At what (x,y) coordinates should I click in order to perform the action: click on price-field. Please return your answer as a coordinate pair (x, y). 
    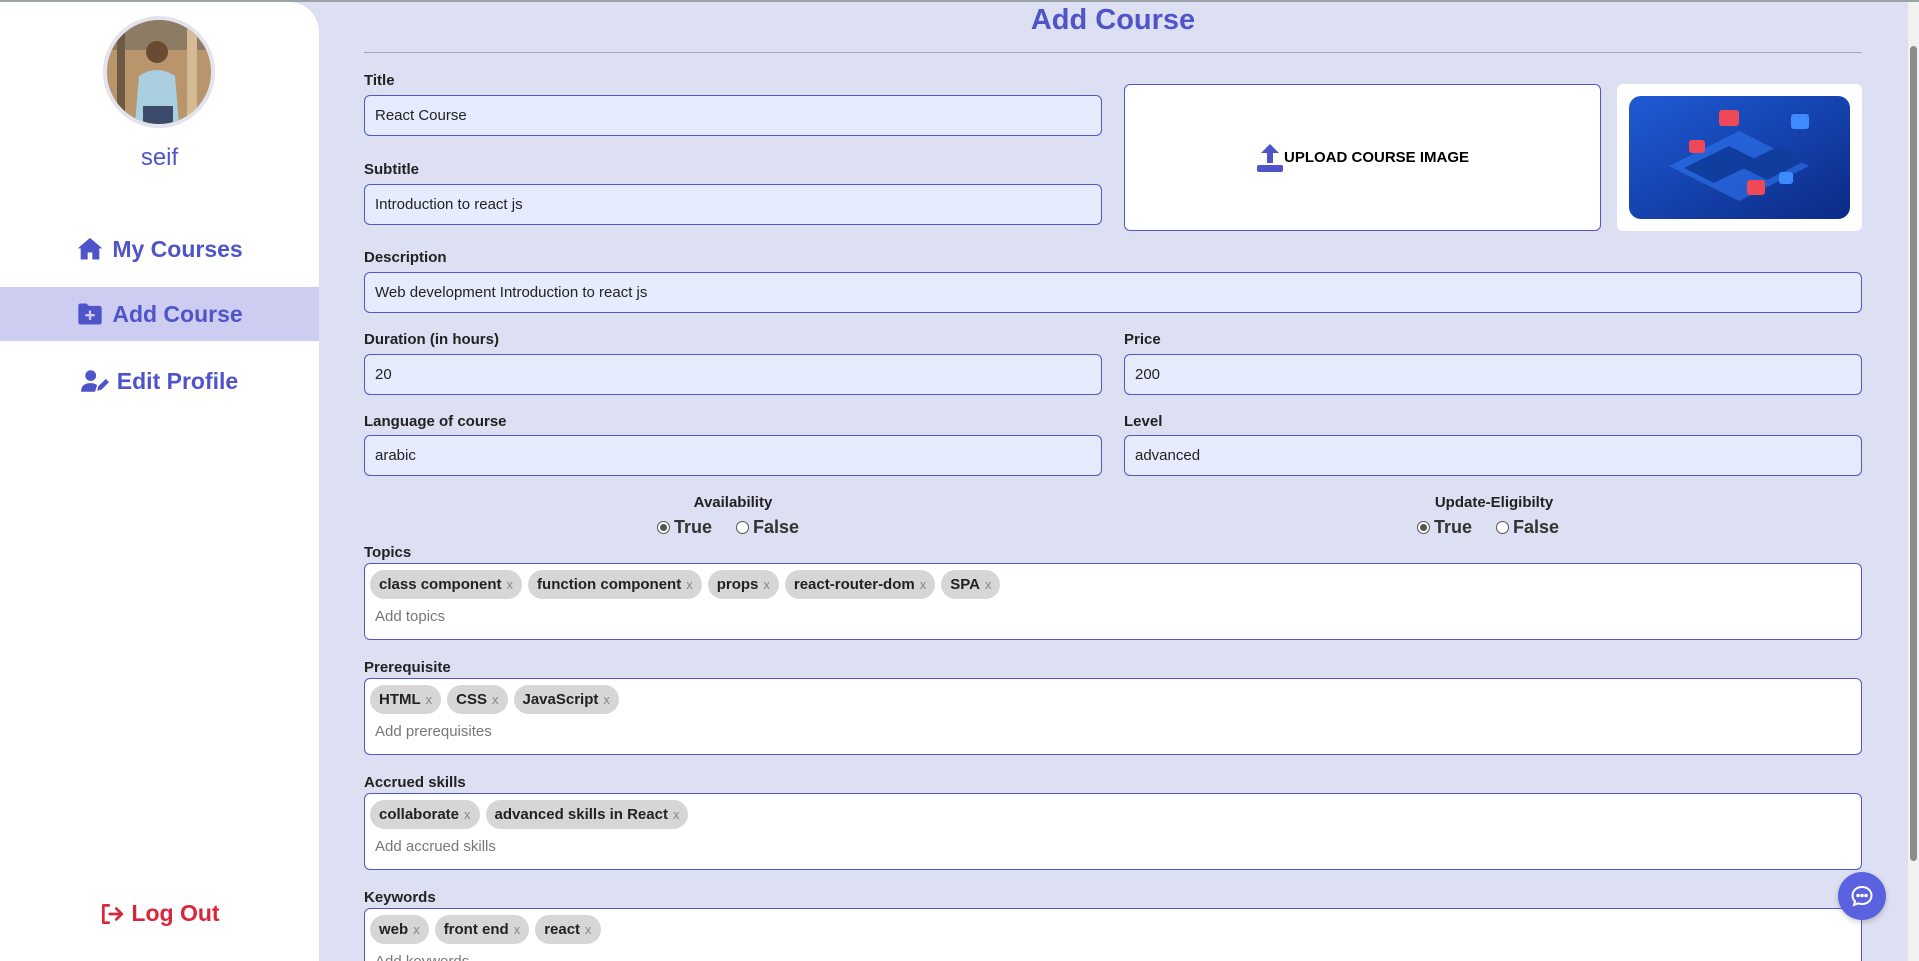
    Looking at the image, I should click on (1493, 374).